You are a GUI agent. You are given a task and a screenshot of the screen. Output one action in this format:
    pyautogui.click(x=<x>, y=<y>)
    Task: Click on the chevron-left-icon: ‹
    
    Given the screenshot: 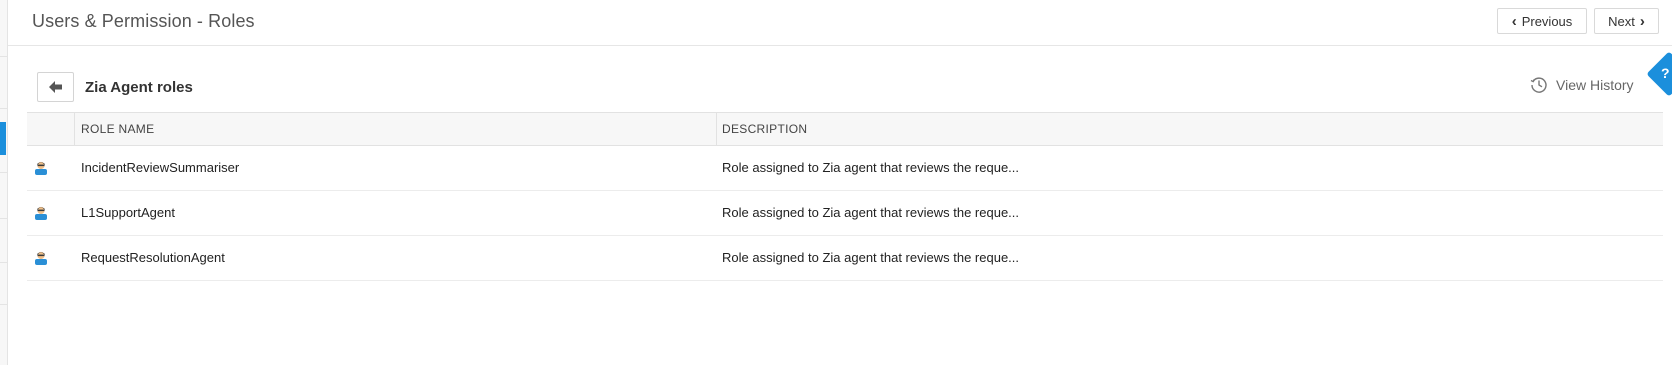 What is the action you would take?
    pyautogui.click(x=1514, y=21)
    